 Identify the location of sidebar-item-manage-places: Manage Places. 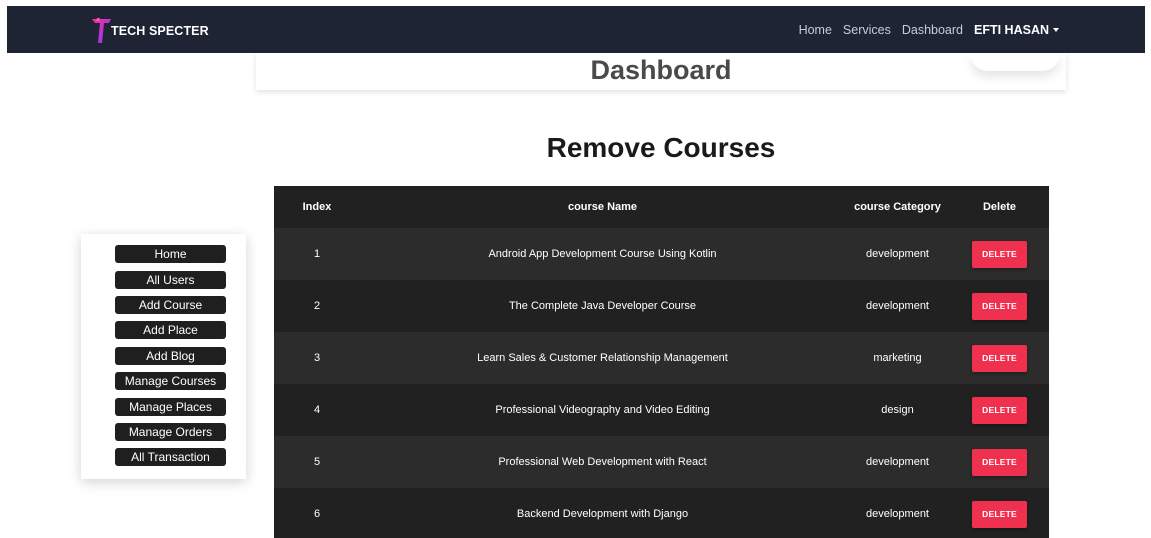
(170, 407).